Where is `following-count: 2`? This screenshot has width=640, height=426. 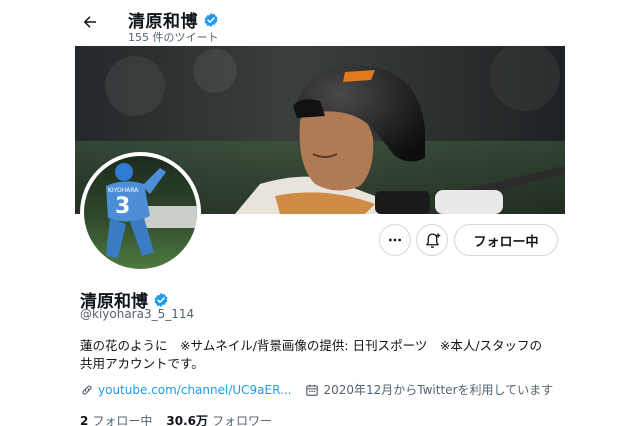 following-count: 2 is located at coordinates (84, 419).